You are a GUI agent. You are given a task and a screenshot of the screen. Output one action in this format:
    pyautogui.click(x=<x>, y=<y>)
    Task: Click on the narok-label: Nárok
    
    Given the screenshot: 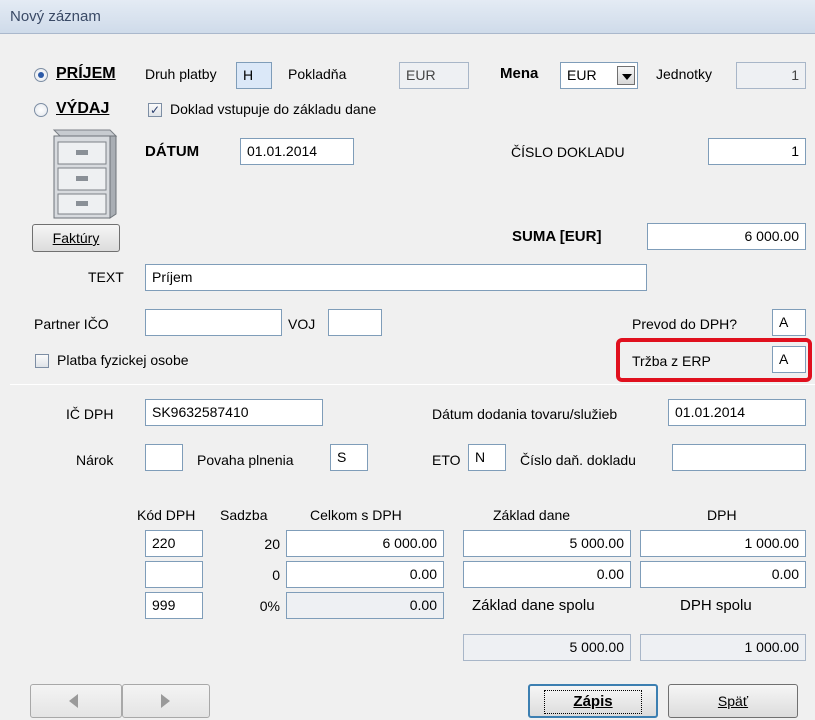 What is the action you would take?
    pyautogui.click(x=95, y=460)
    